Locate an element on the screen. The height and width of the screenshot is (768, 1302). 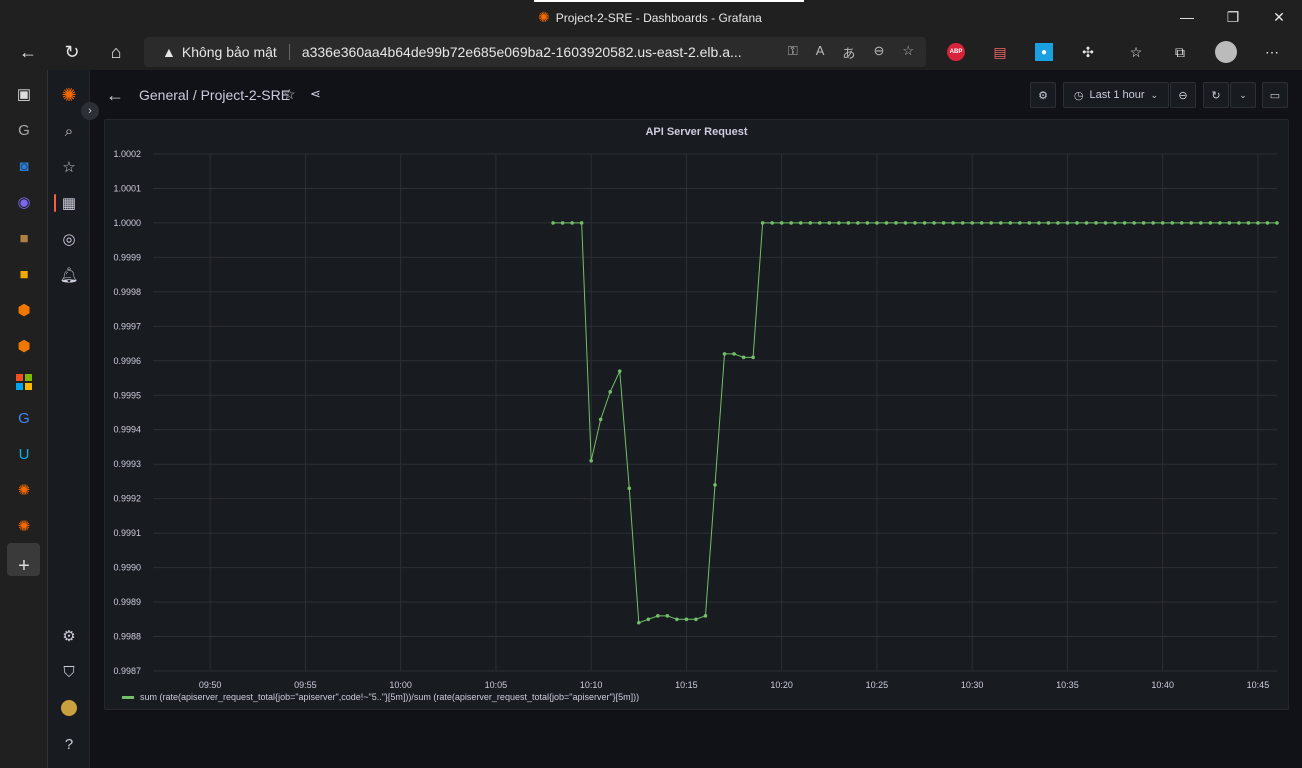
minimize-button: — is located at coordinates (1187, 17).